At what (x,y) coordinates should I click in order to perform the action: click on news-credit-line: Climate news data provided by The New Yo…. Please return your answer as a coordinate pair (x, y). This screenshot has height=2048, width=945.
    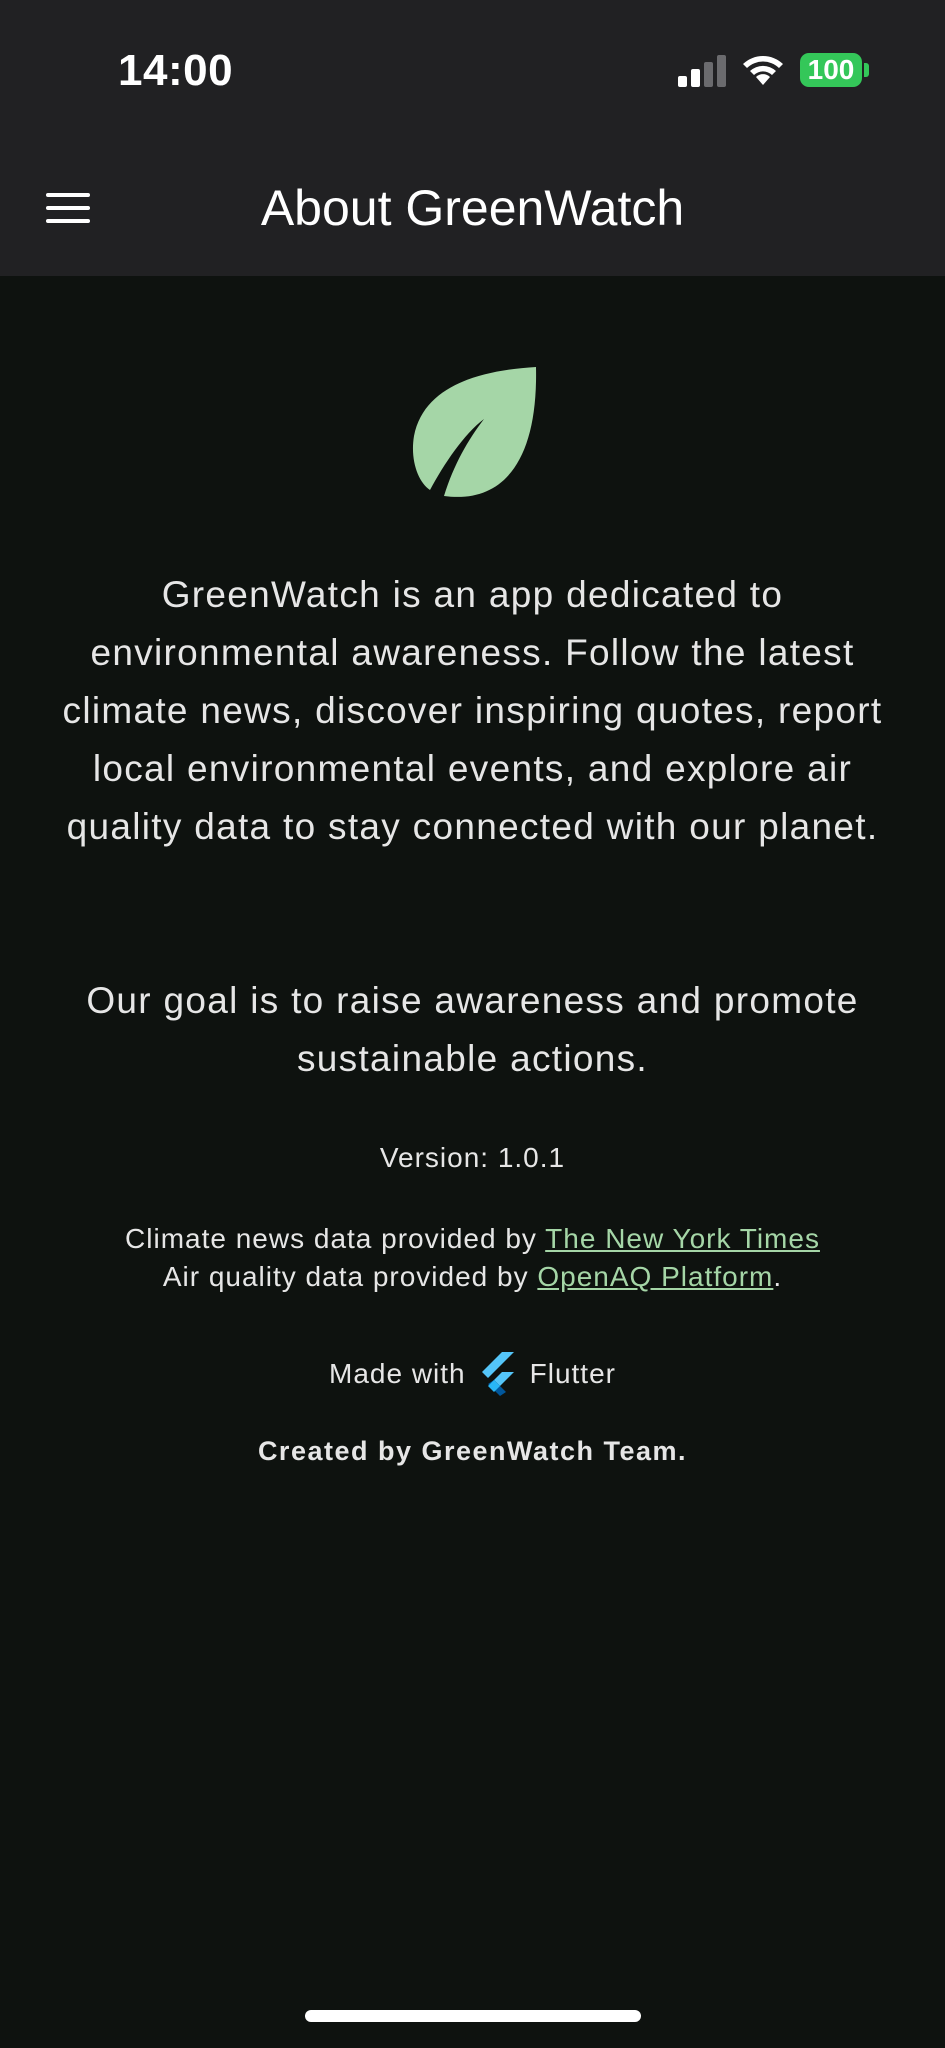
    Looking at the image, I should click on (472, 1239).